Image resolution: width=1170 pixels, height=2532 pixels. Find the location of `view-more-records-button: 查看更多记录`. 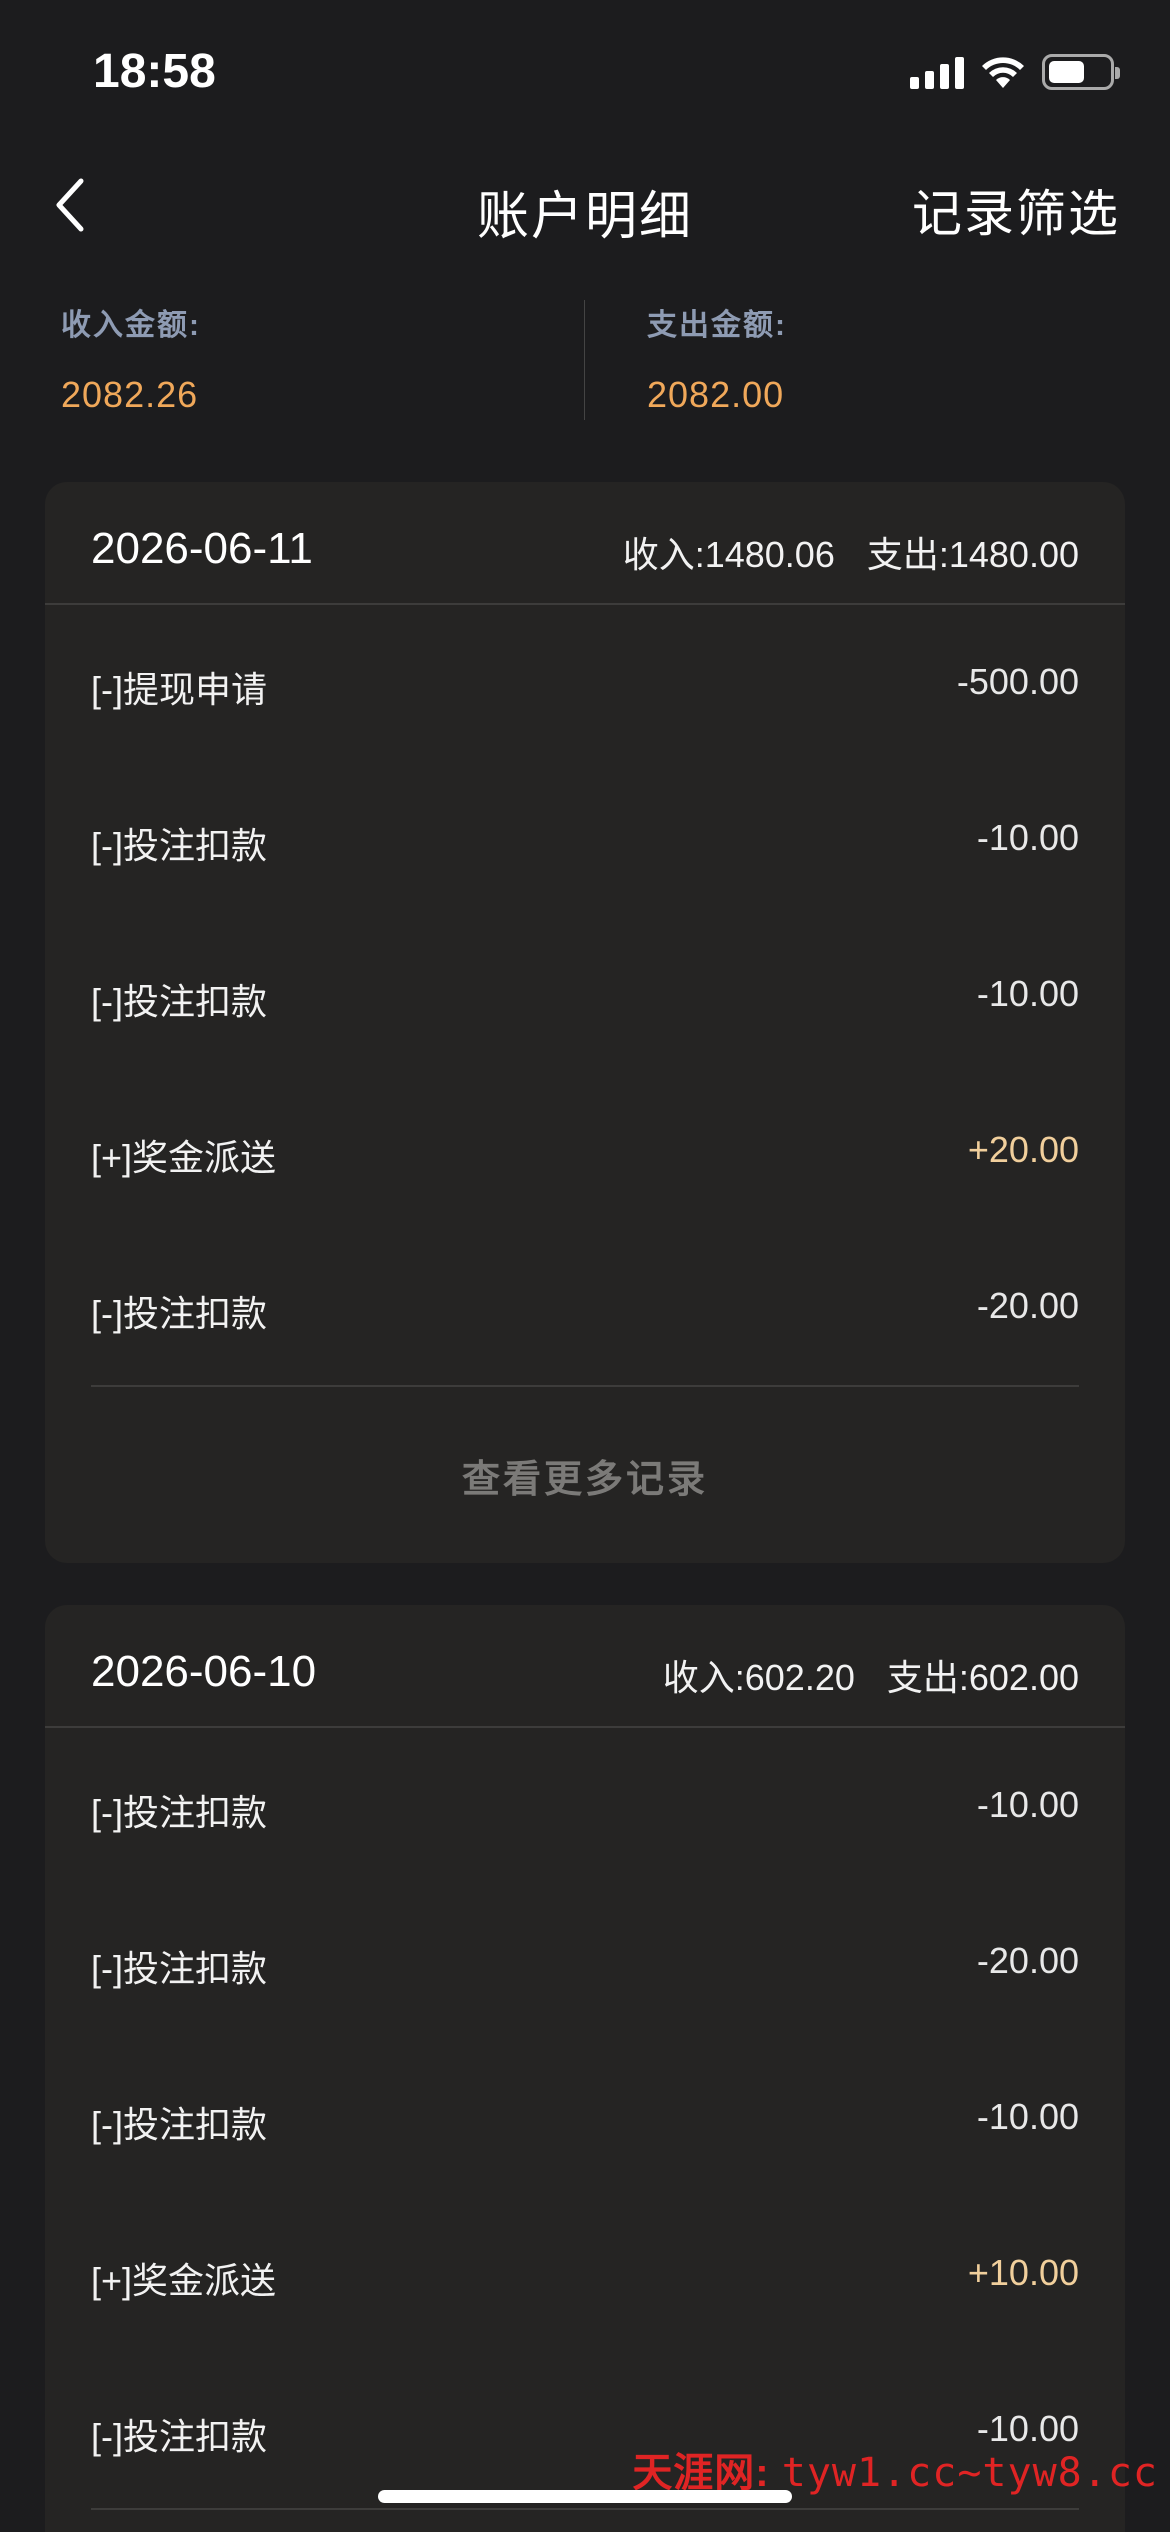

view-more-records-button: 查看更多记录 is located at coordinates (585, 1475).